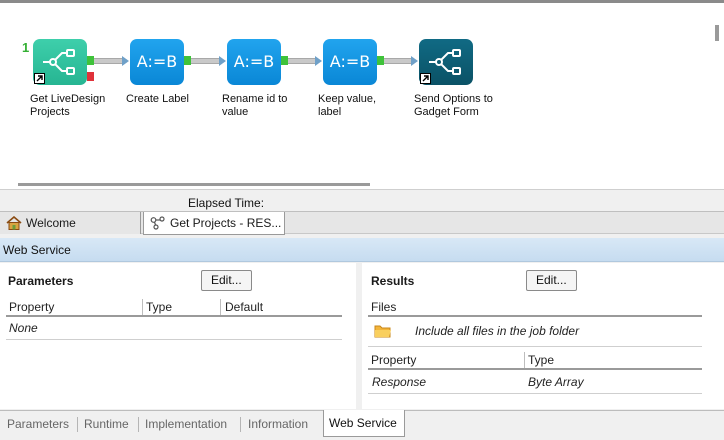 The width and height of the screenshot is (724, 440). What do you see at coordinates (174, 307) in the screenshot?
I see `parameters-grid-header: Property Type Default` at bounding box center [174, 307].